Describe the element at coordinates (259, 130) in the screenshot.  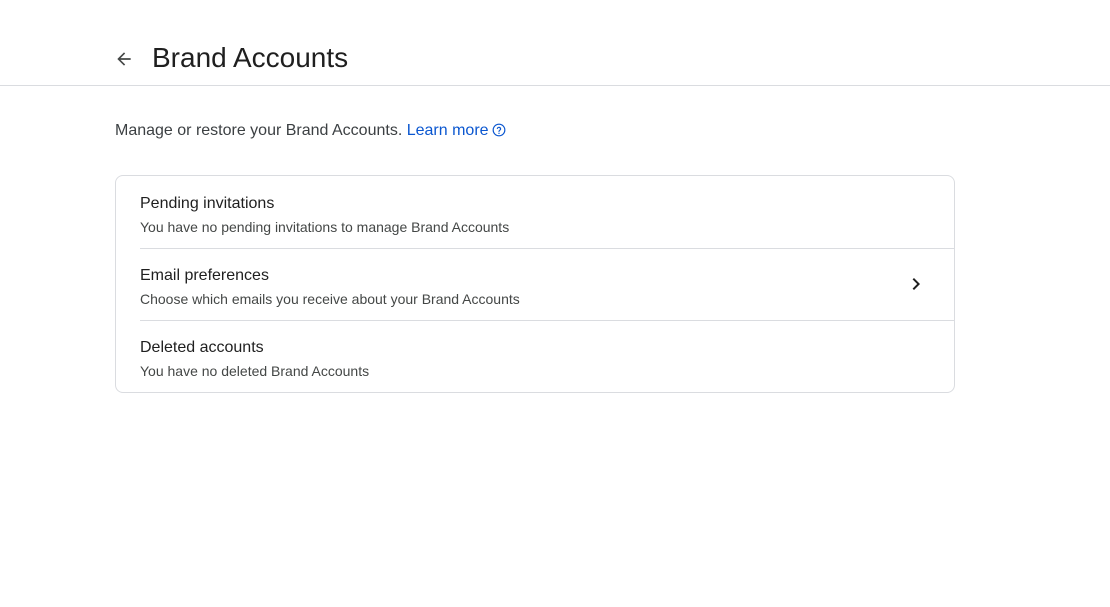
I see `intro-description: Manage or restore your Brand Accounts.` at that location.